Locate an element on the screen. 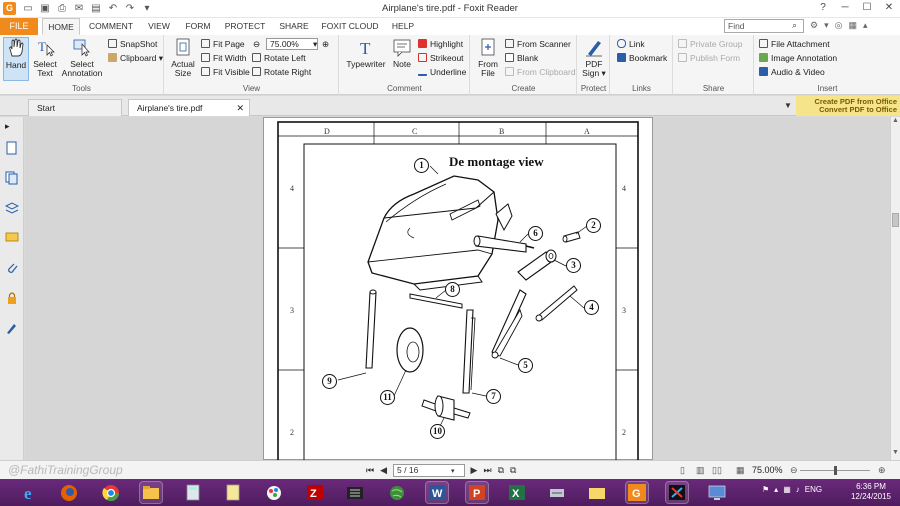 Image resolution: width=900 pixels, height=506 pixels. previous-page-icon: ◀ is located at coordinates (383, 470).